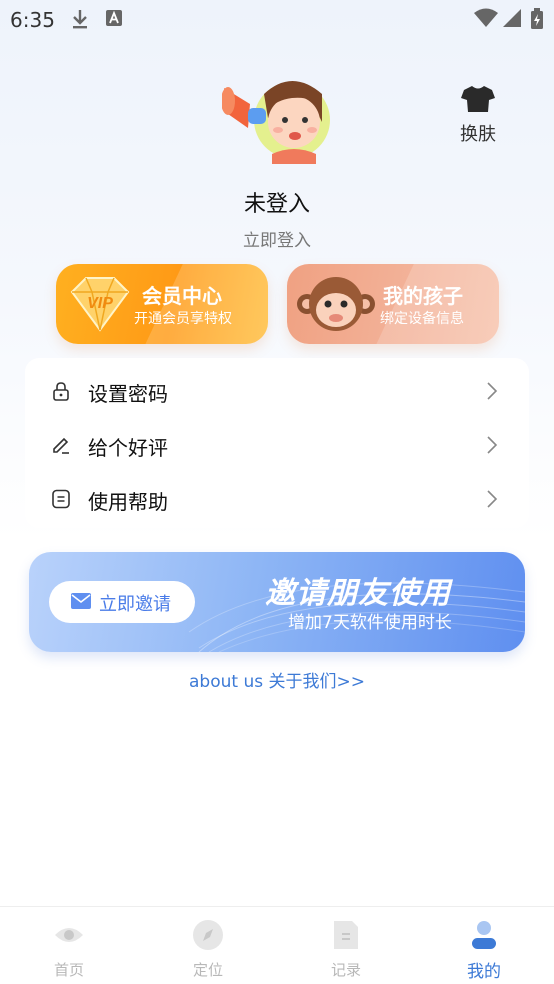 This screenshot has height=984, width=554. Describe the element at coordinates (61, 391) in the screenshot. I see `lock-icon` at that location.